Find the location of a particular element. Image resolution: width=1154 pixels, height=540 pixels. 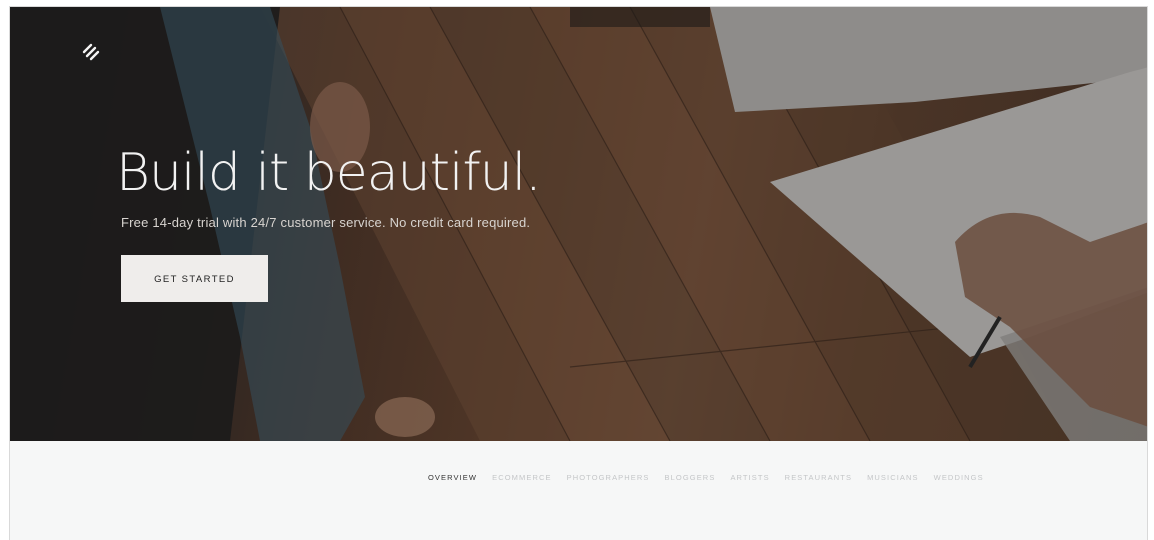

get-started-button: GET STARTED is located at coordinates (194, 278).